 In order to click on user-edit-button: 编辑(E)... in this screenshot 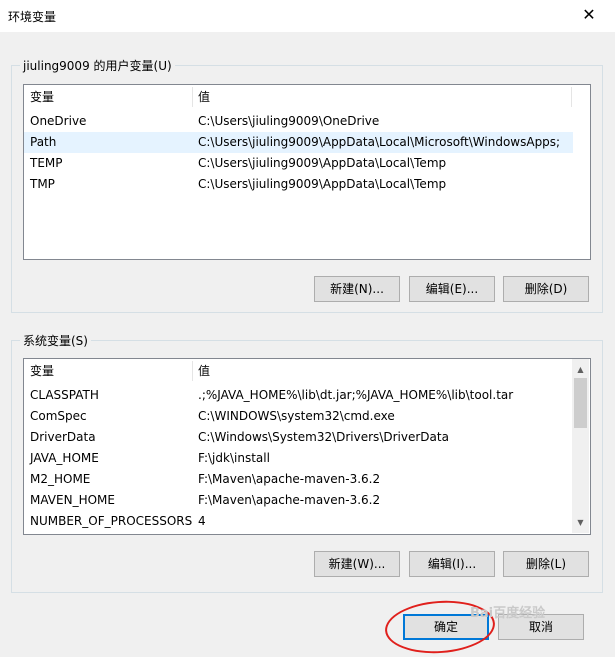, I will do `click(452, 289)`.